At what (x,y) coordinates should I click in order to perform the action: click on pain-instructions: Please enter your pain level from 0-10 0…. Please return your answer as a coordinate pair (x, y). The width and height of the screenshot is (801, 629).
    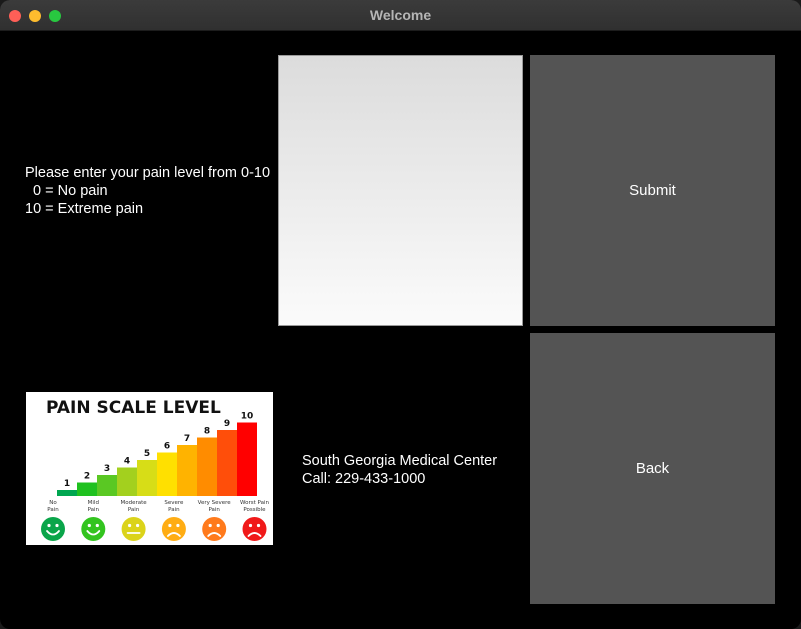
    Looking at the image, I should click on (147, 191).